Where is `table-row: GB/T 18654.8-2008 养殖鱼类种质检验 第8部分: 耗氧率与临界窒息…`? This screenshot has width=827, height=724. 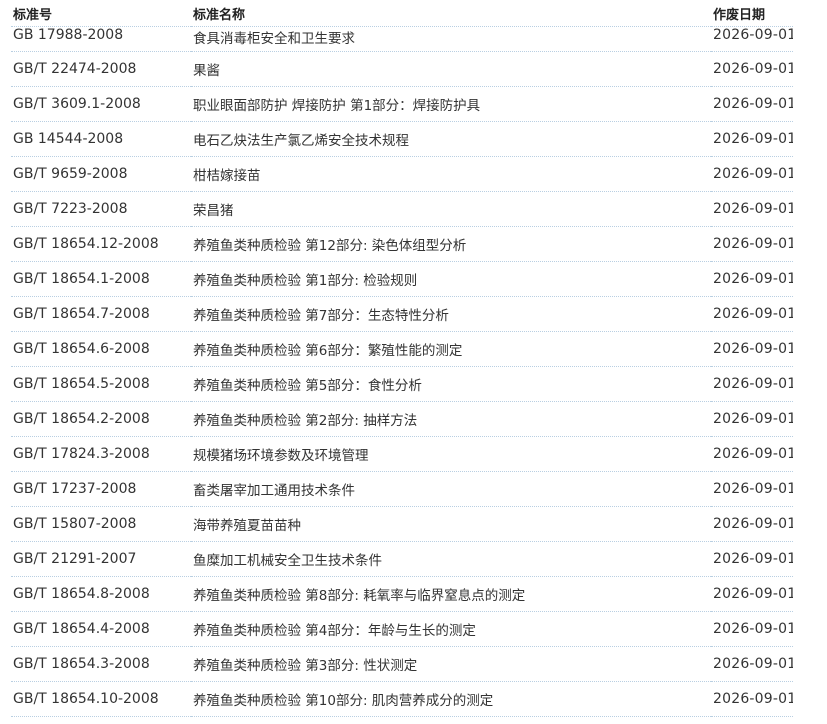 table-row: GB/T 18654.8-2008 养殖鱼类种质检验 第8部分: 耗氧率与临界窒息… is located at coordinates (402, 594).